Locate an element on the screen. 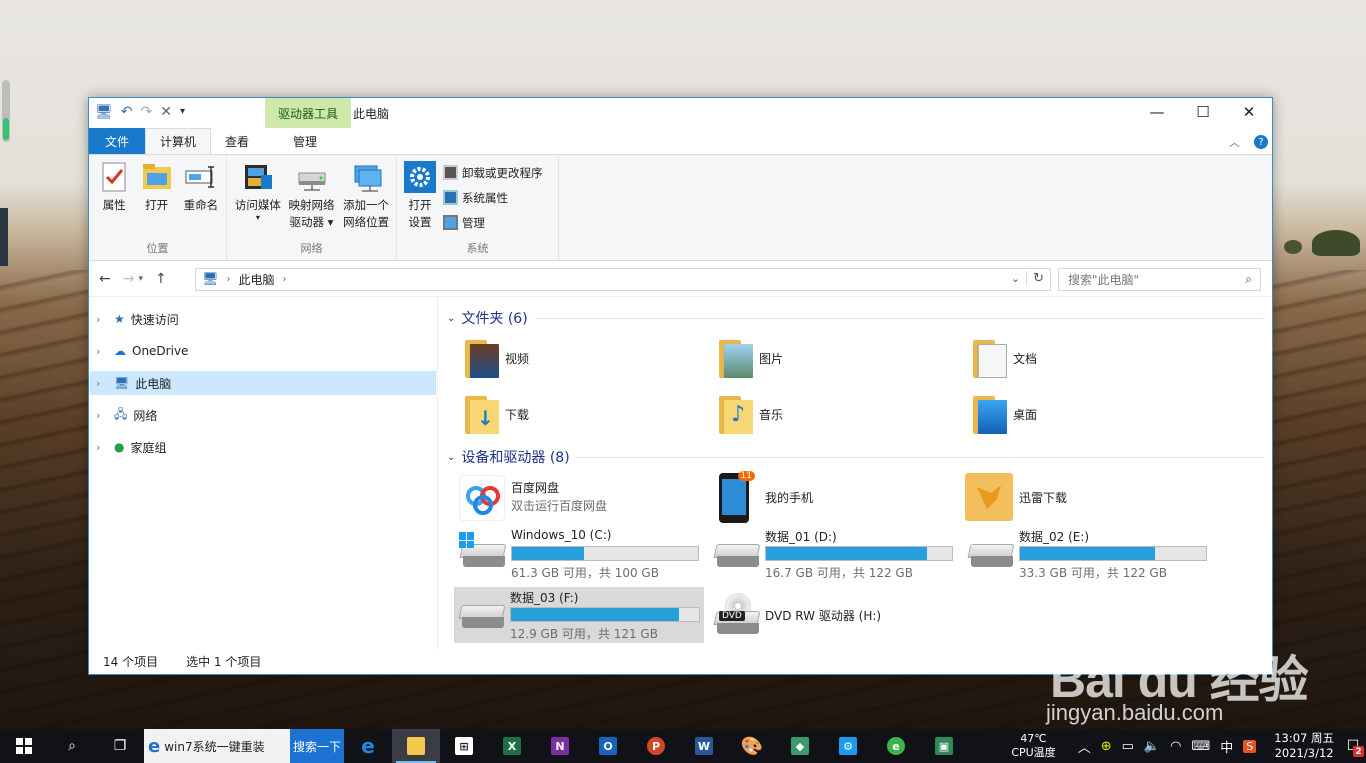 The image size is (1366, 763). folder-music: ♪ 音乐 is located at coordinates (839, 414).